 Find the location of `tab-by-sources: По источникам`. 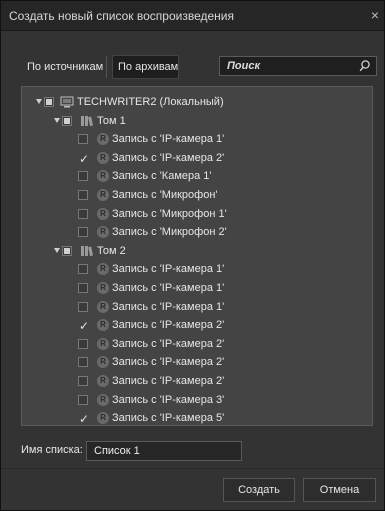

tab-by-sources: По источникам is located at coordinates (65, 67).